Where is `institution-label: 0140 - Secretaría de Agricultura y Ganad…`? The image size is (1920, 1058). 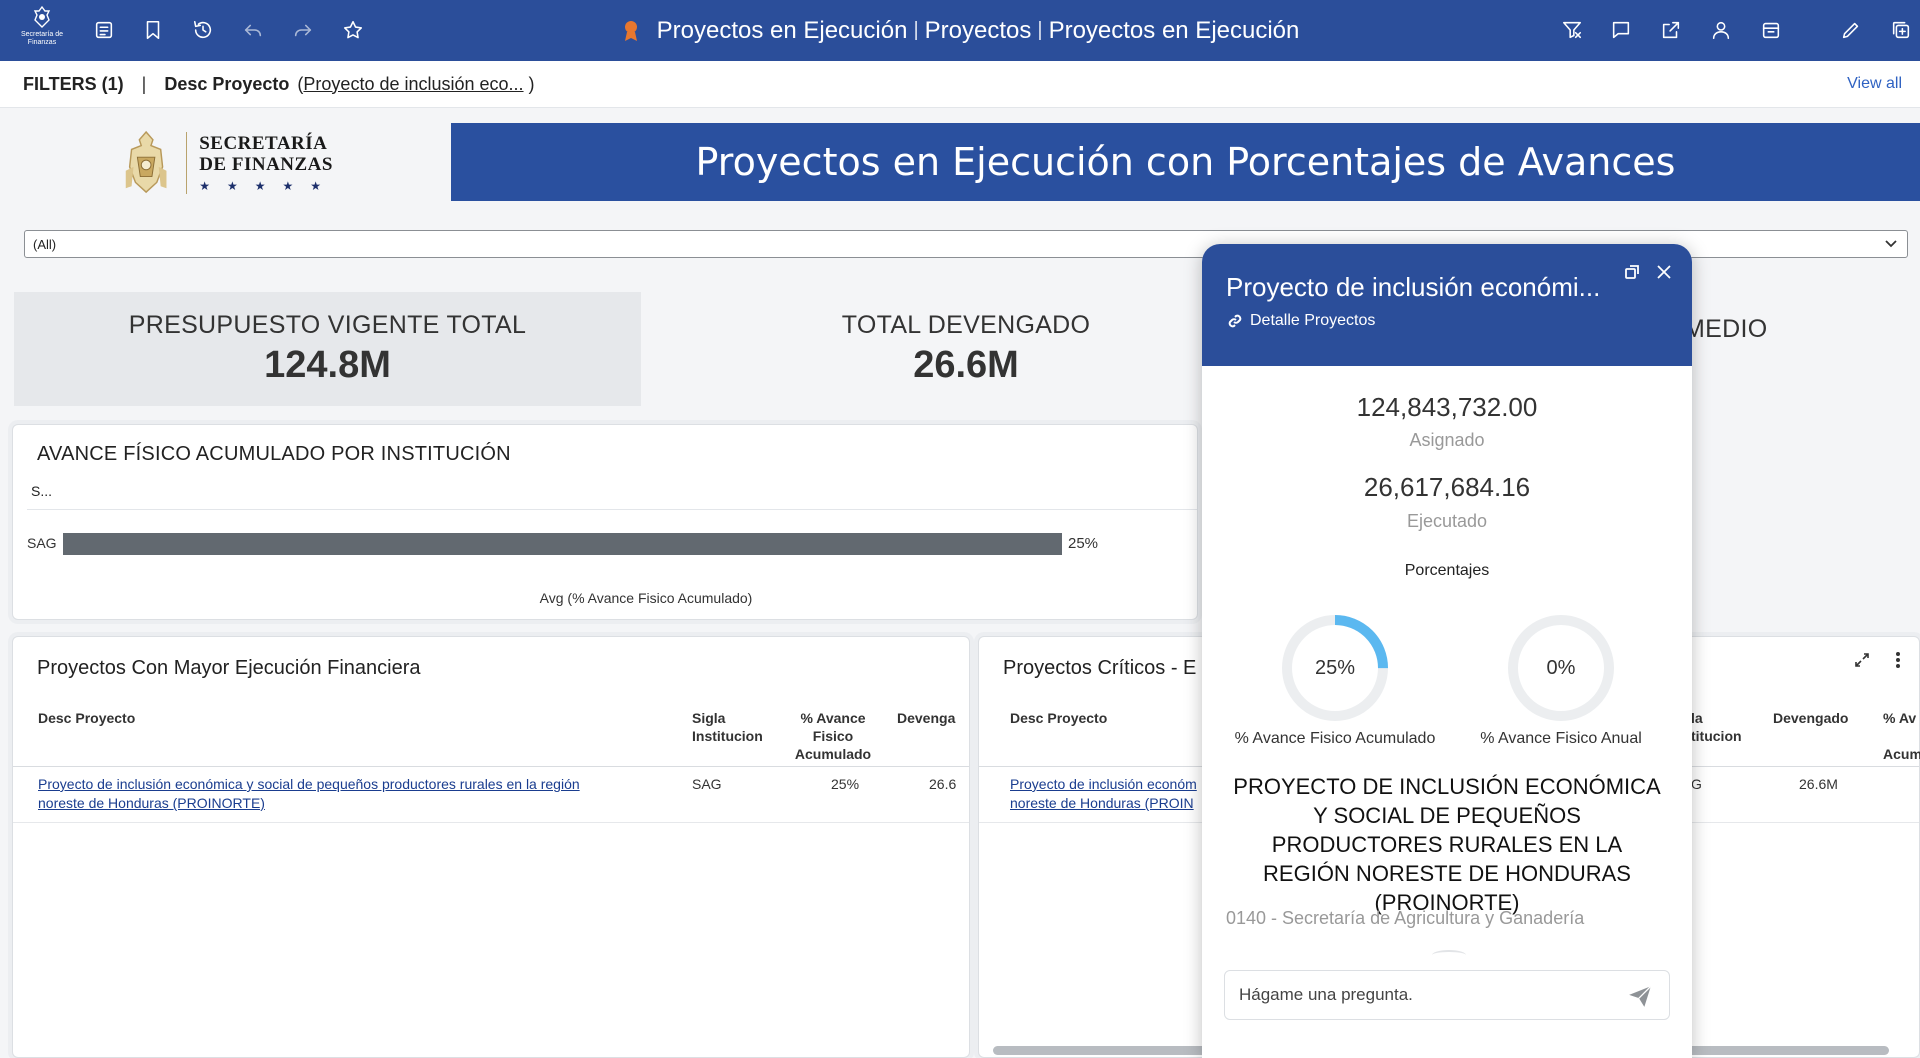 institution-label: 0140 - Secretaría de Agricultura y Ganad… is located at coordinates (1405, 918).